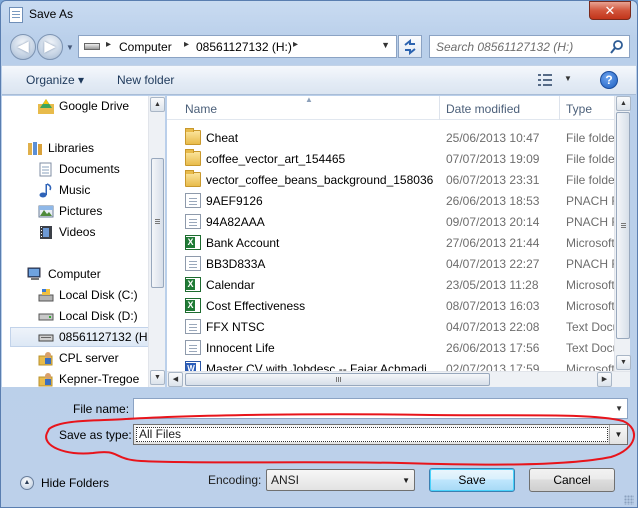 This screenshot has height=508, width=638. What do you see at coordinates (93, 317) in the screenshot?
I see `nav-item-local-disk-d: Local Disk (D:)` at bounding box center [93, 317].